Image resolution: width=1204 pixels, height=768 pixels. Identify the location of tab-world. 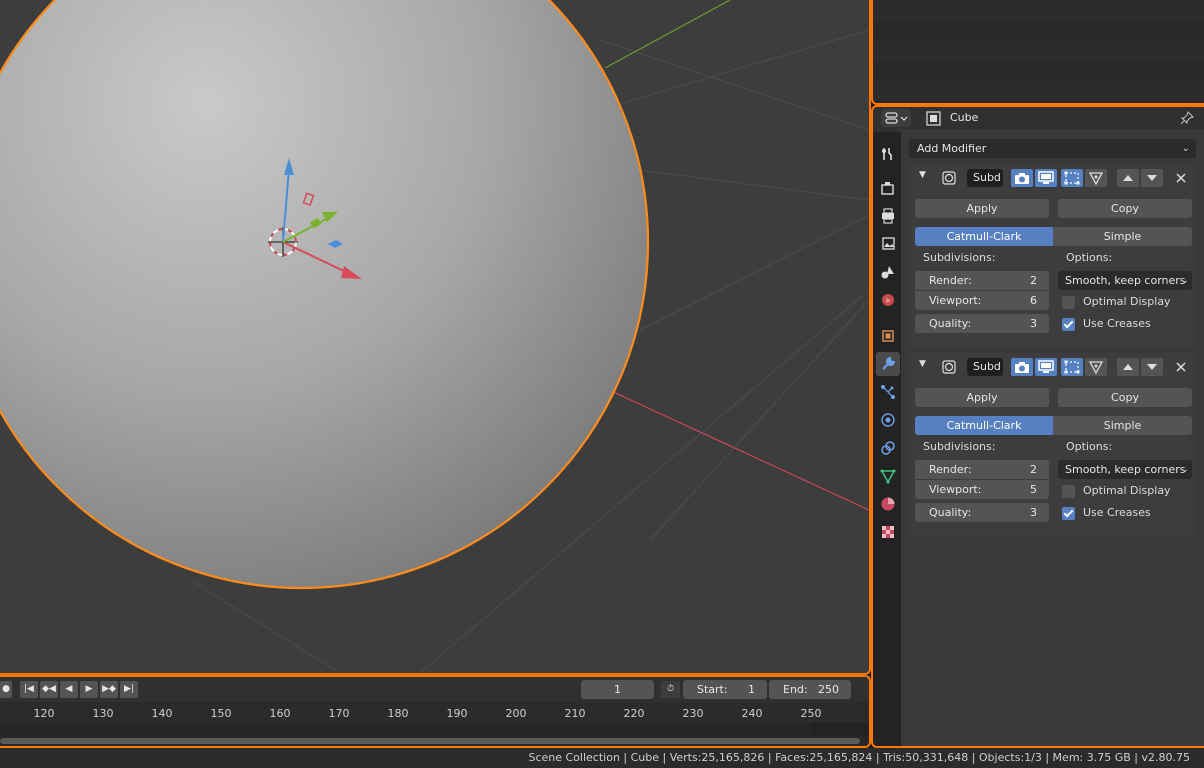
(888, 300).